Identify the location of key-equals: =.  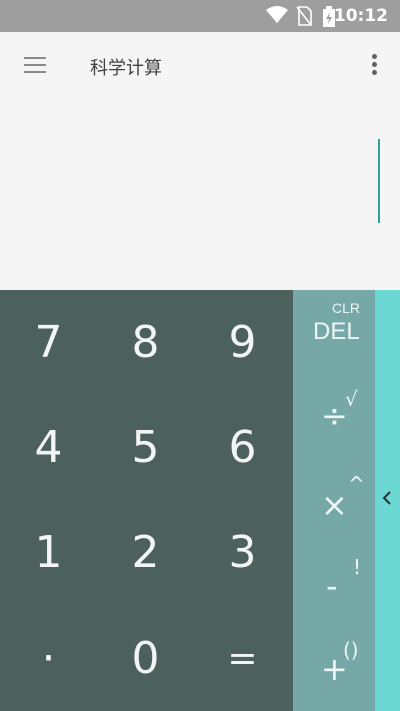
(242, 658).